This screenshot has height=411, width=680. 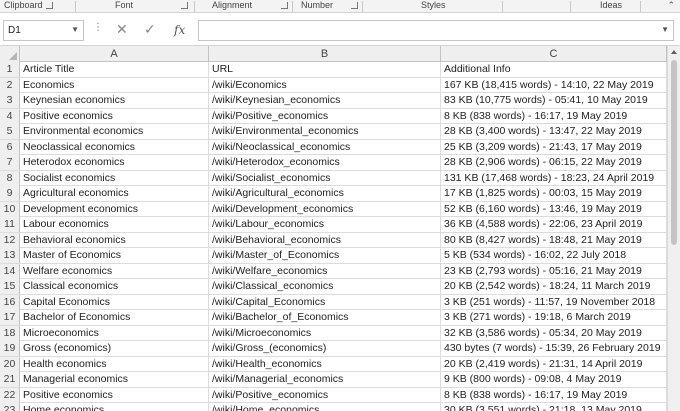 What do you see at coordinates (554, 162) in the screenshot?
I see `cell-c: 28 KB (2,906 words) - 06:15, 22 May 2019` at bounding box center [554, 162].